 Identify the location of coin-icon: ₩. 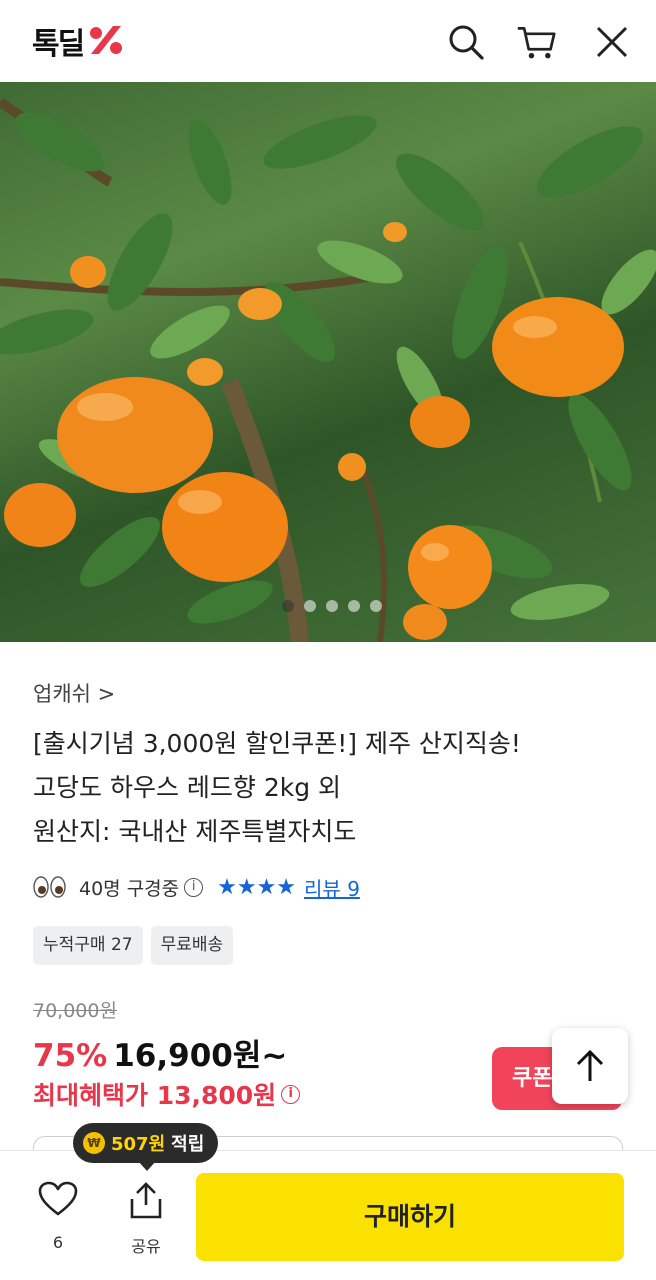
(94, 1143).